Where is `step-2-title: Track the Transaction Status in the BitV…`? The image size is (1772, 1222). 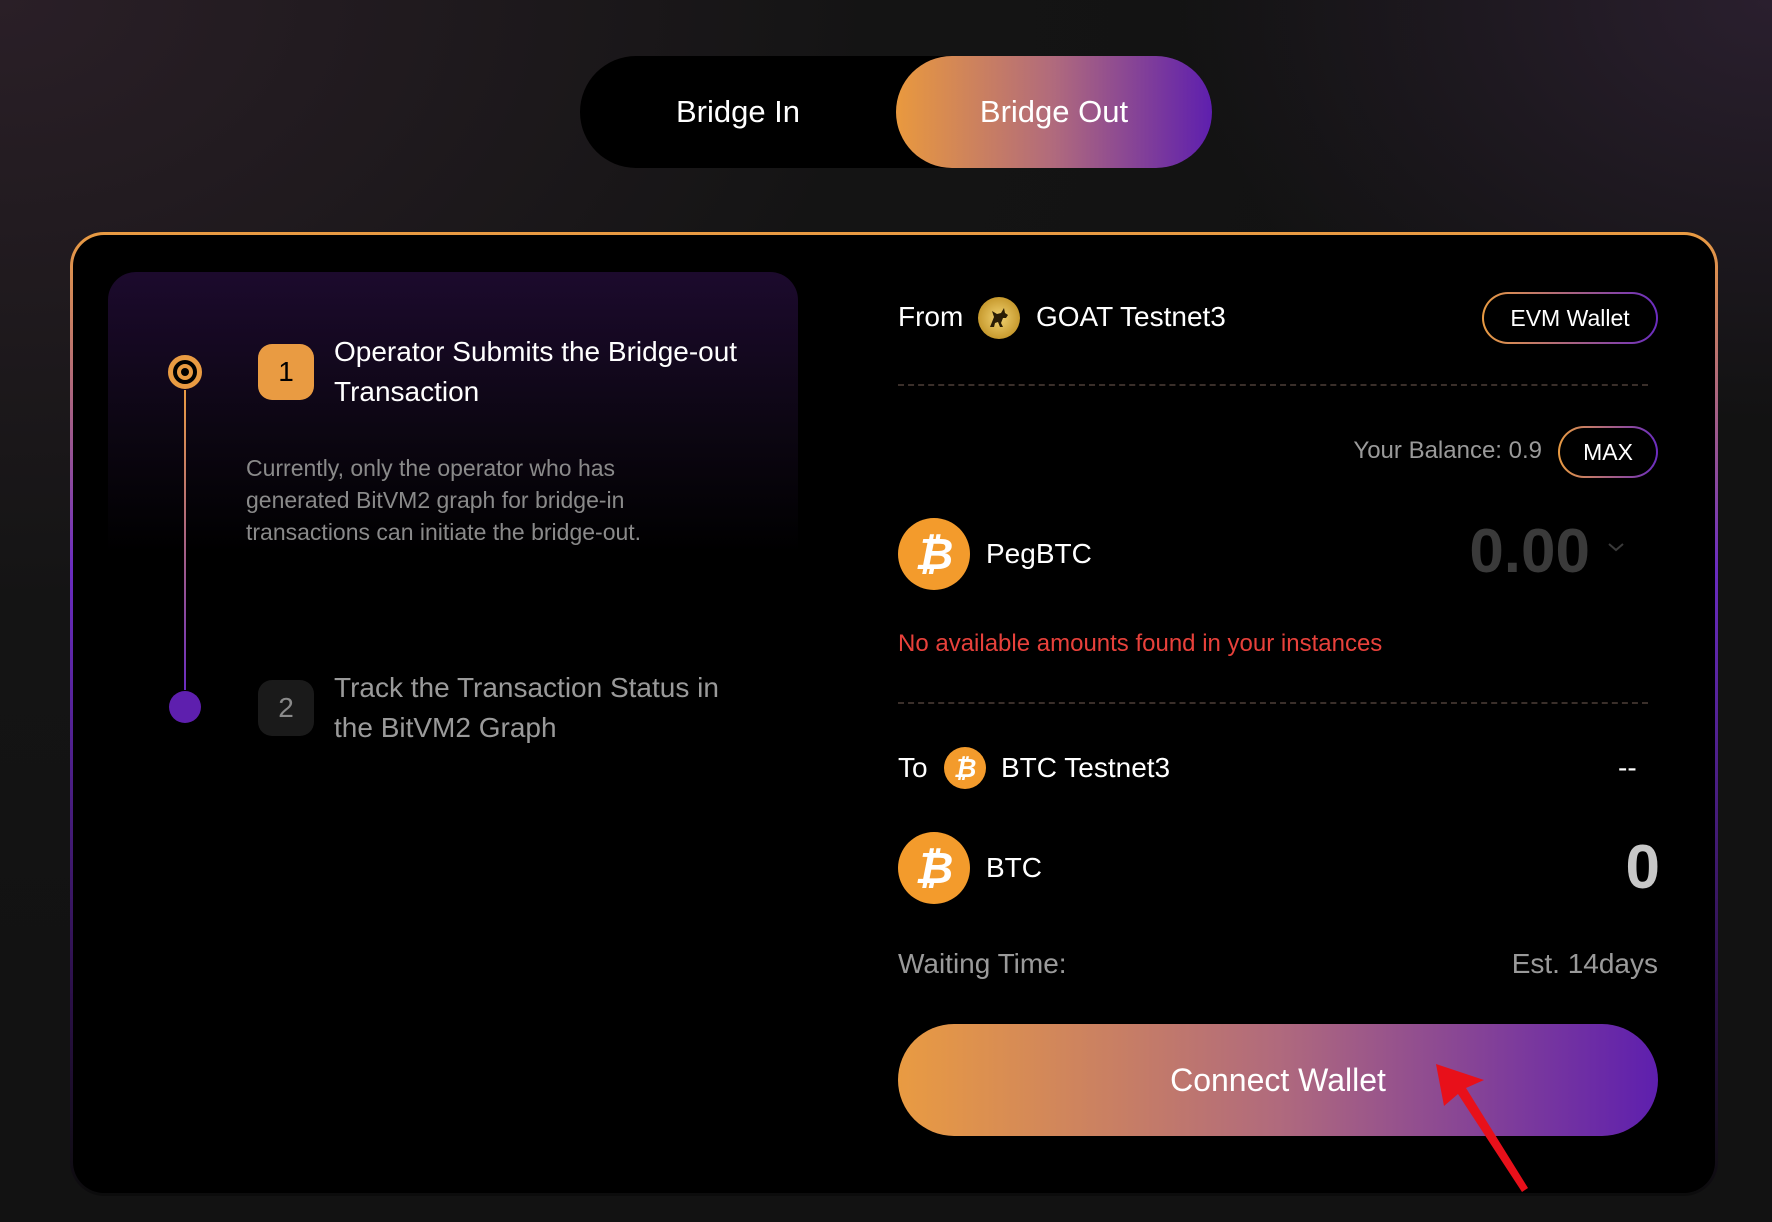
step-2-title: Track the Transaction Status in the BitV… is located at coordinates (526, 707).